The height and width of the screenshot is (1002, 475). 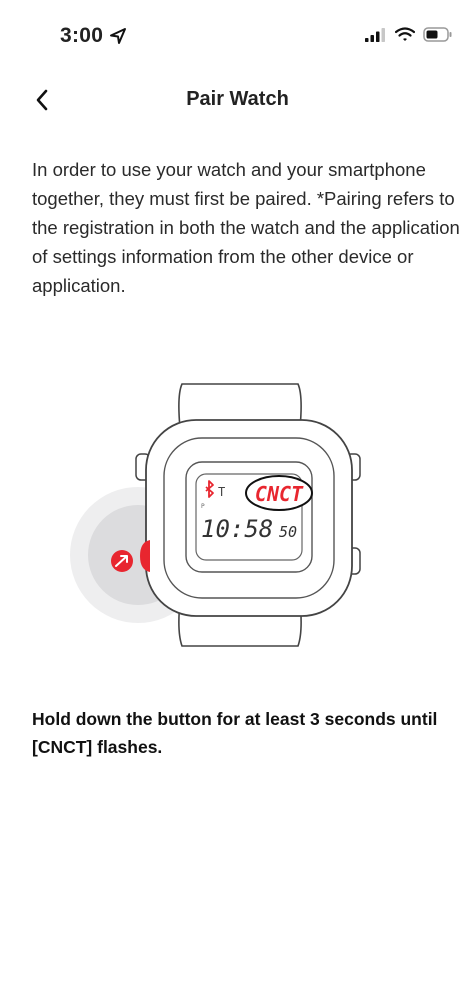 I want to click on status-time: 3:00, so click(x=82, y=35).